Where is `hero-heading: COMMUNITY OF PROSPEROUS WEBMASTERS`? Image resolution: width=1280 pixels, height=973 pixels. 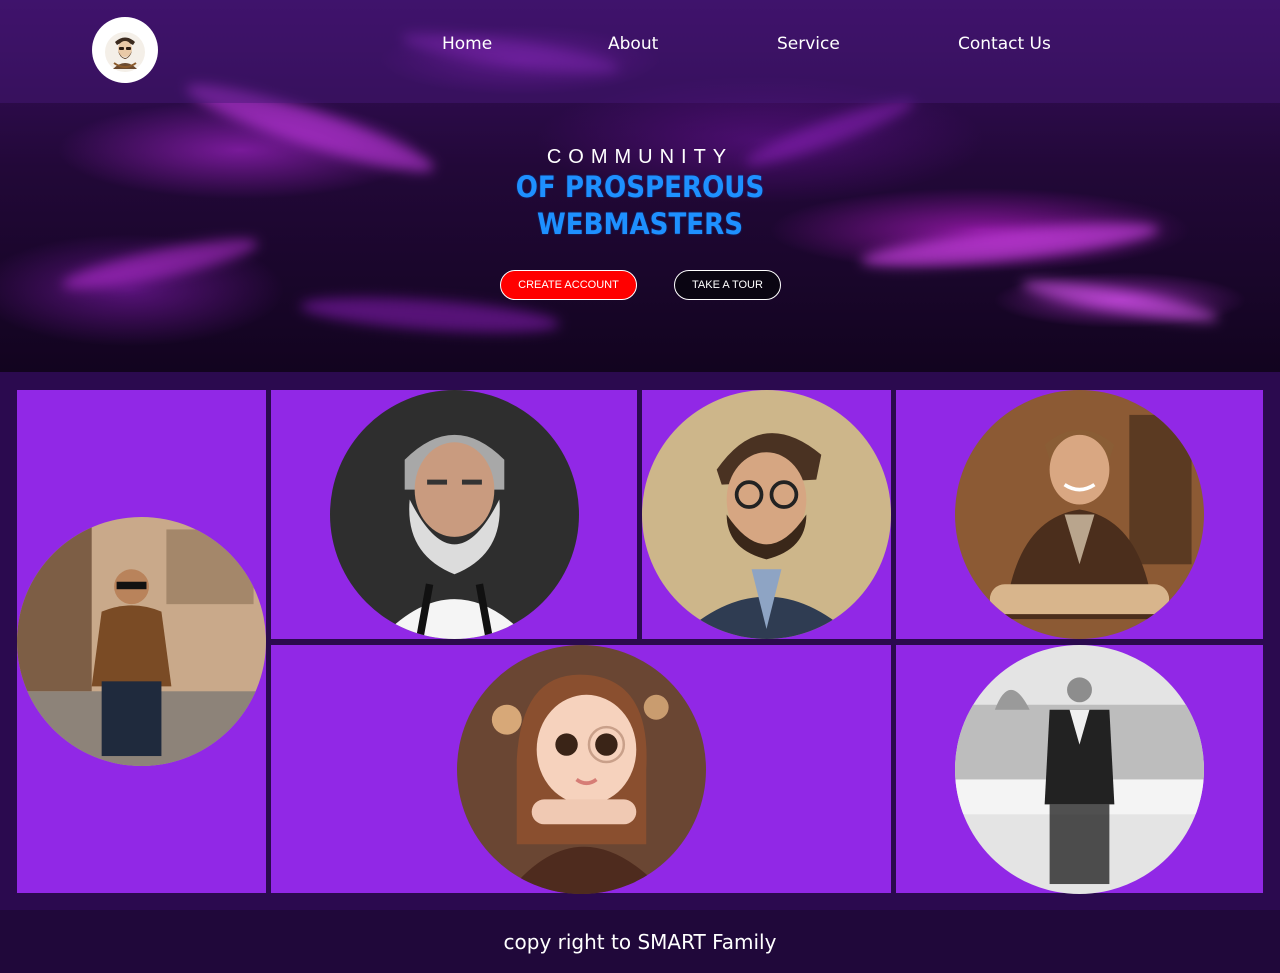 hero-heading: COMMUNITY OF PROSPEROUS WEBMASTERS is located at coordinates (640, 194).